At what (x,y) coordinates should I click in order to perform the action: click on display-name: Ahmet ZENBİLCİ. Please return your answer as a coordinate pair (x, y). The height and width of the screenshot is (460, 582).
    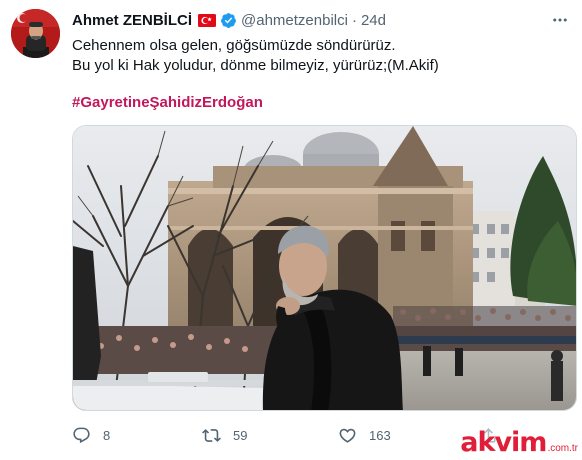
    Looking at the image, I should click on (132, 20).